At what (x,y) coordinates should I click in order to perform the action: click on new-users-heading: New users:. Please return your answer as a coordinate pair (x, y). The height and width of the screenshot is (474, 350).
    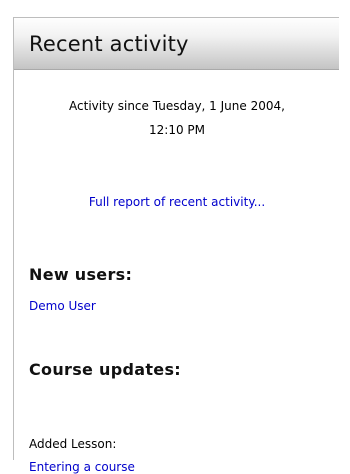
    Looking at the image, I should click on (81, 274).